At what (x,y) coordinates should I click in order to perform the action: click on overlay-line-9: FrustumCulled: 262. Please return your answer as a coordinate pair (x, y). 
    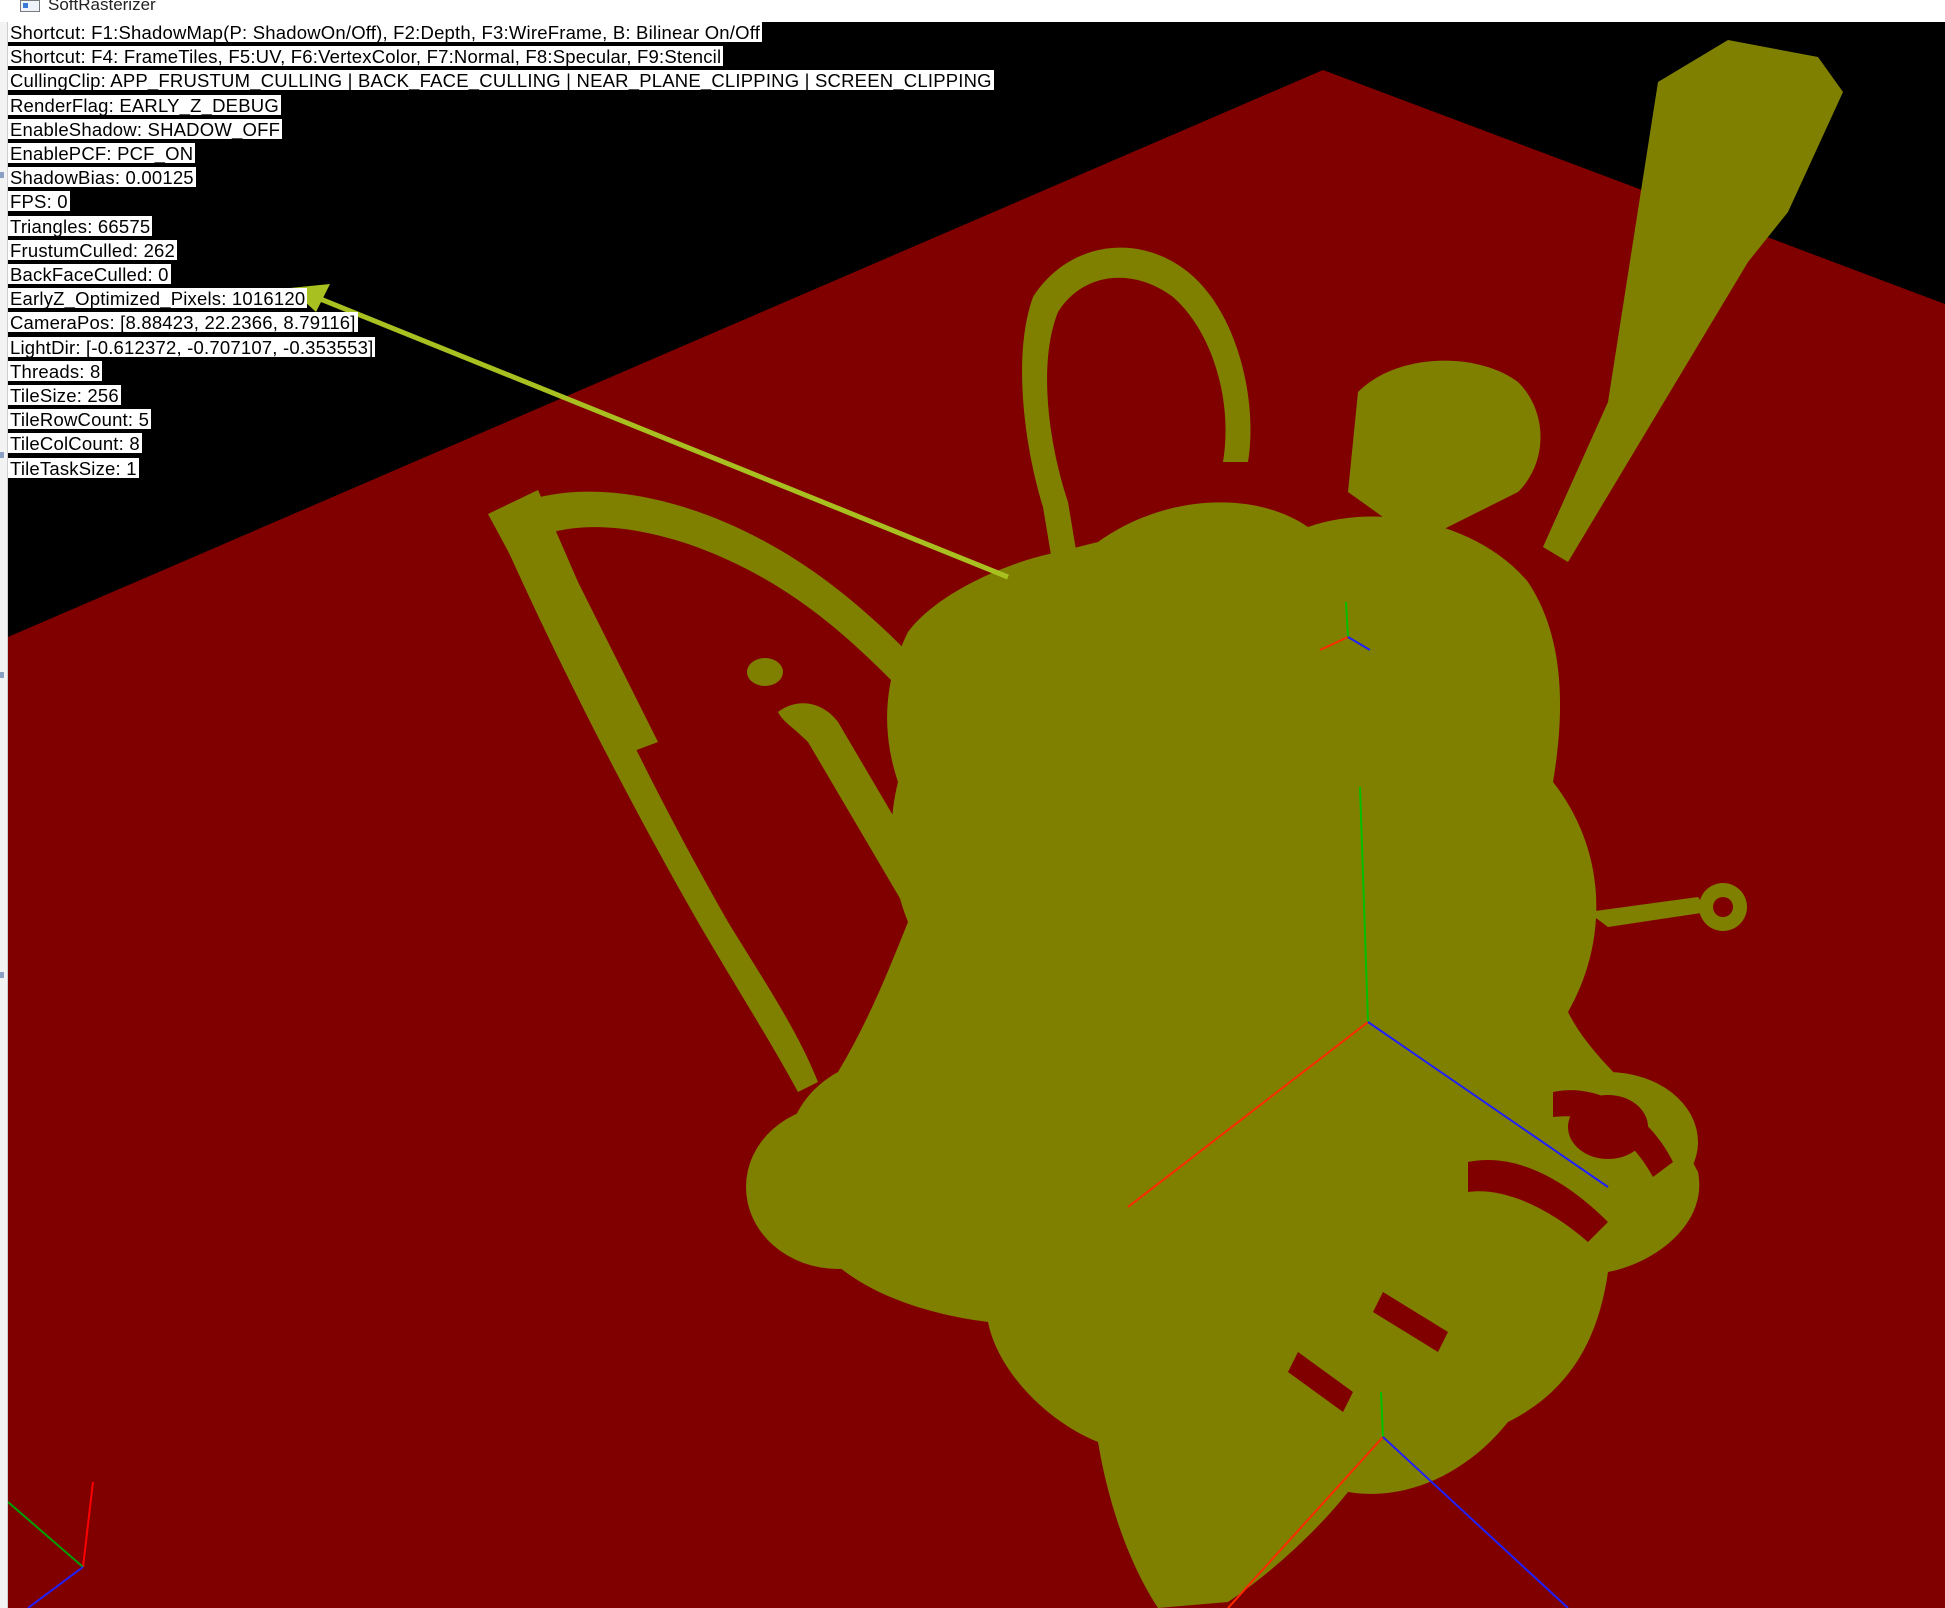
    Looking at the image, I should click on (93, 250).